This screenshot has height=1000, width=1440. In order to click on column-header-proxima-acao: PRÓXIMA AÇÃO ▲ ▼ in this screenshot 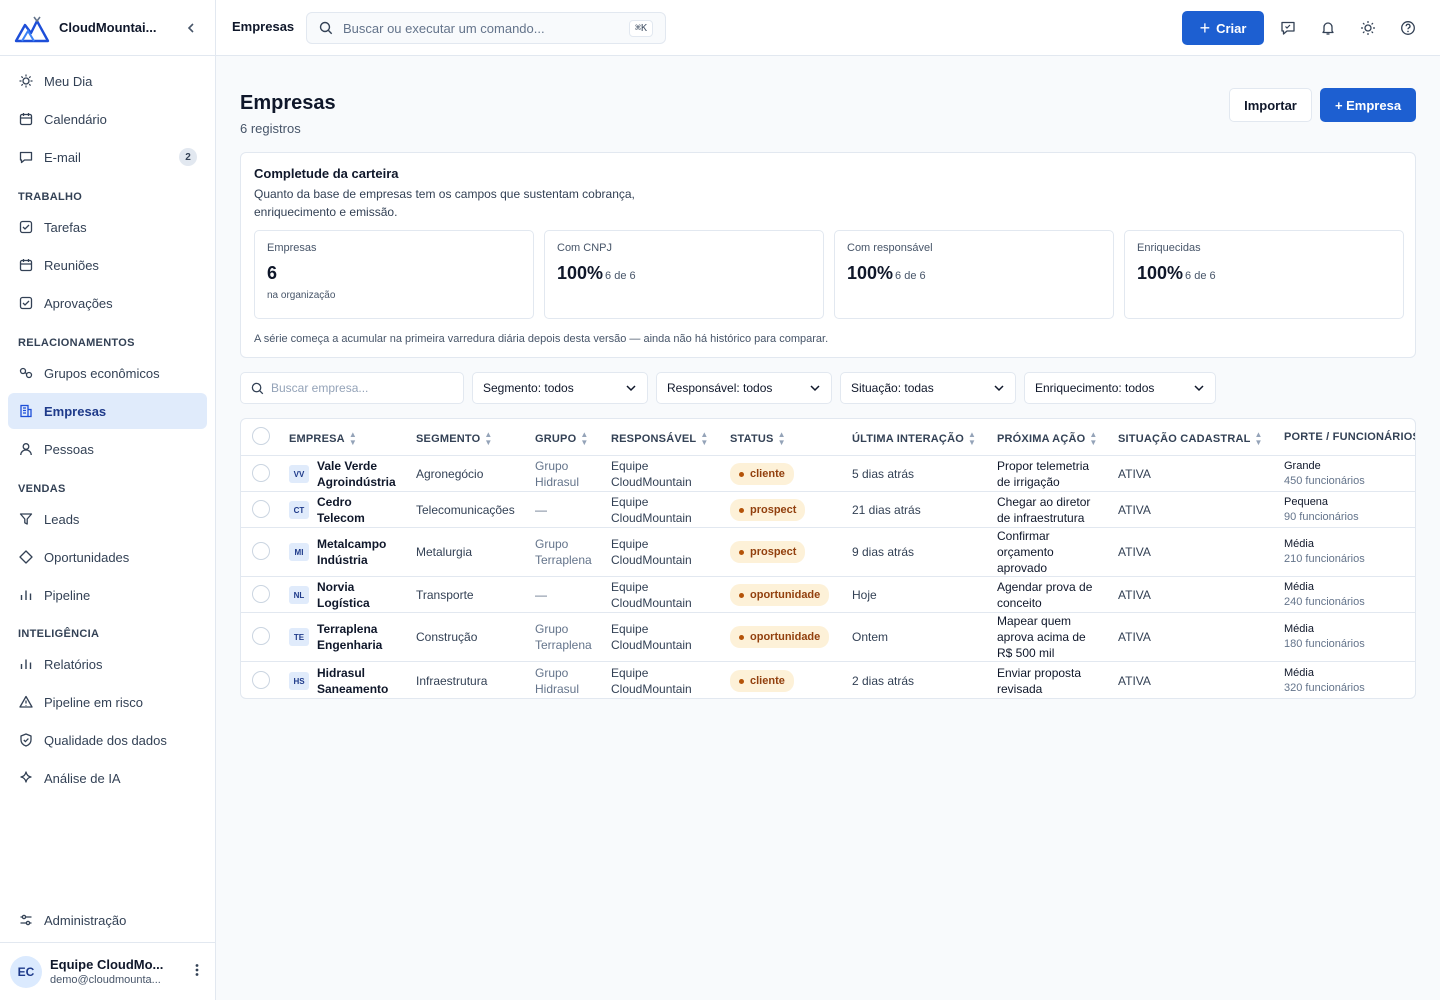, I will do `click(1047, 439)`.